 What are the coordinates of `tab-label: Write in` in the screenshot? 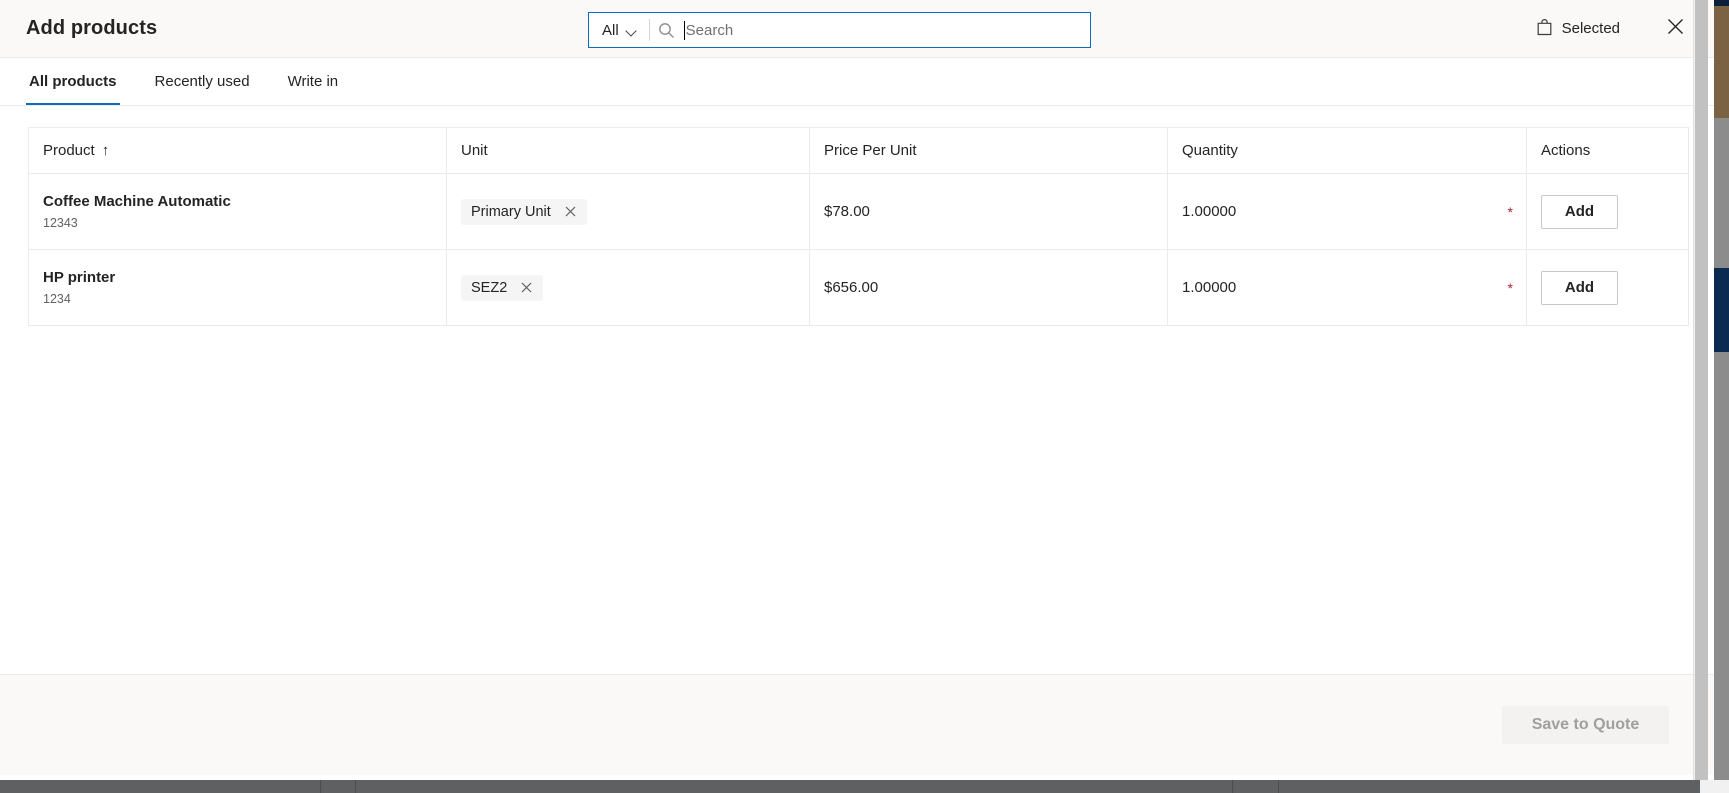 It's located at (313, 81).